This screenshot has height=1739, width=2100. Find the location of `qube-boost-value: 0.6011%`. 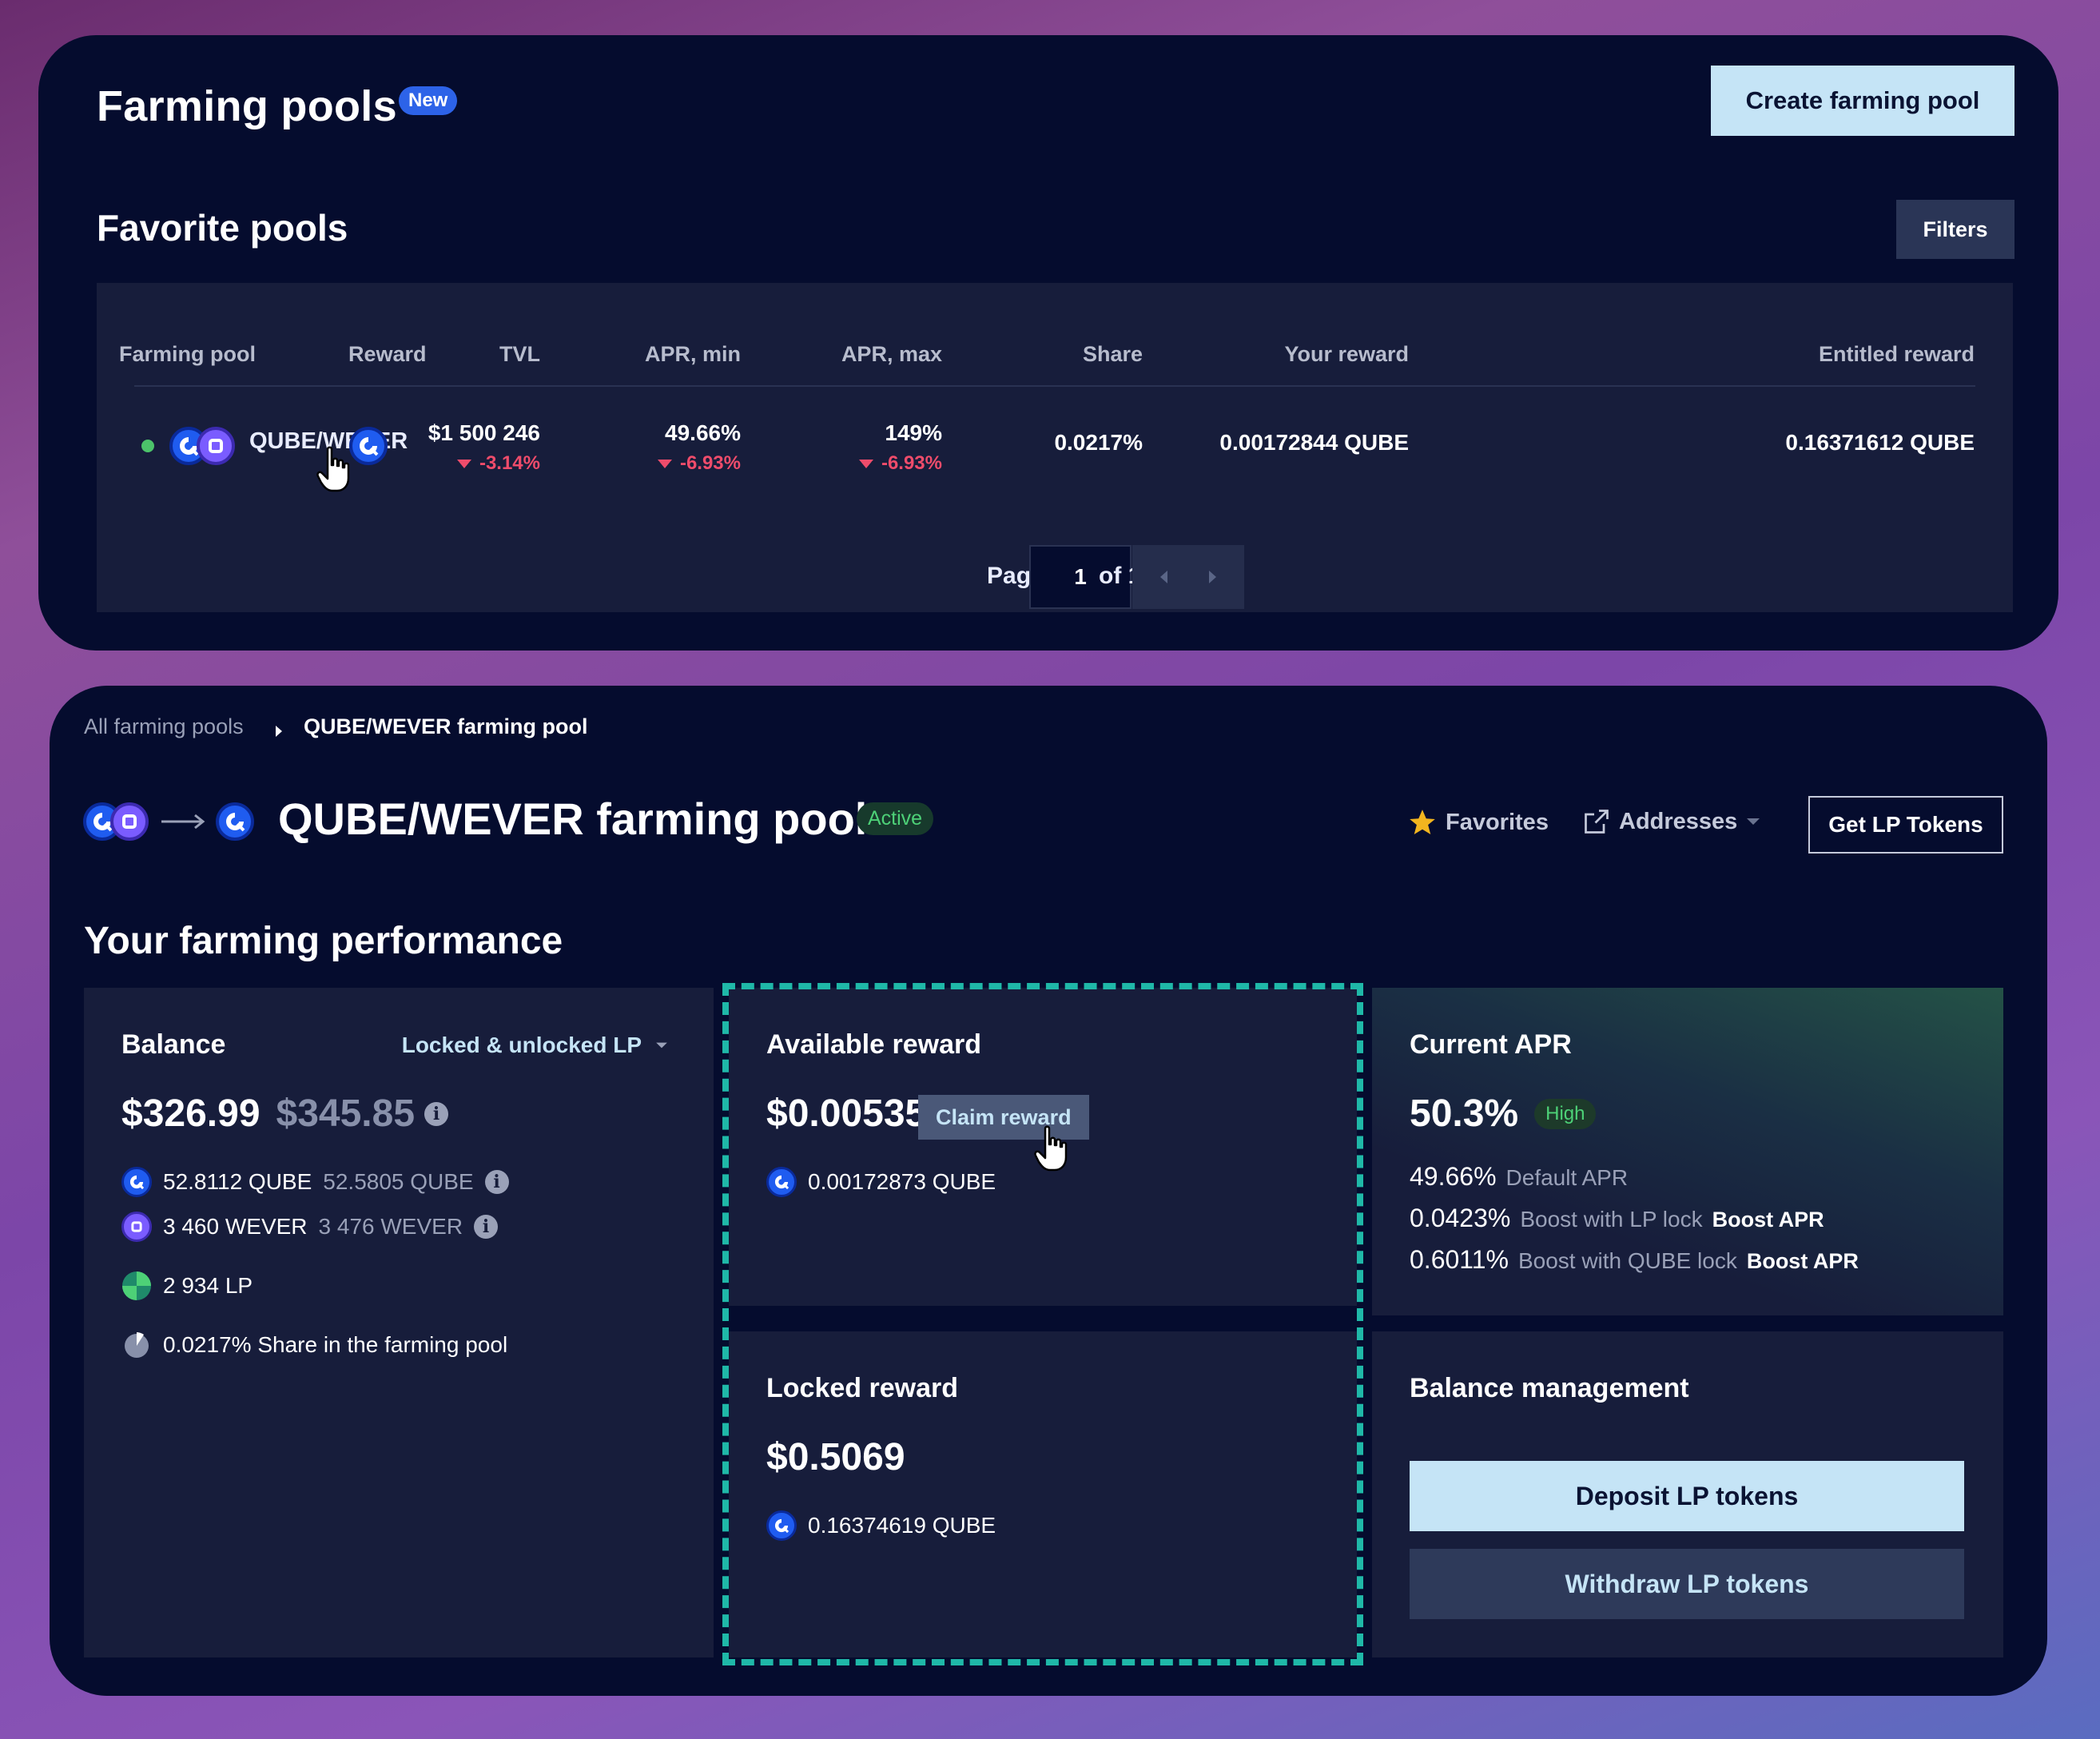

qube-boost-value: 0.6011% is located at coordinates (1459, 1259).